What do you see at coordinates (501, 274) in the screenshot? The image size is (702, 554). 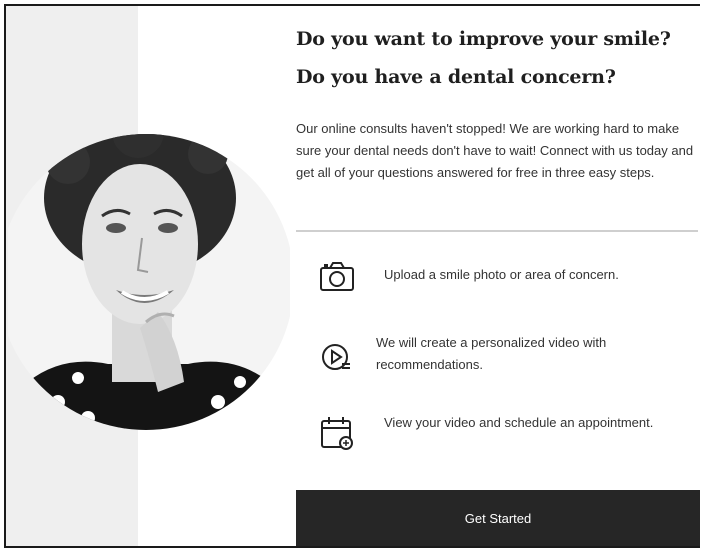 I see `step-1-text: Upload a smile photo or area of concern.` at bounding box center [501, 274].